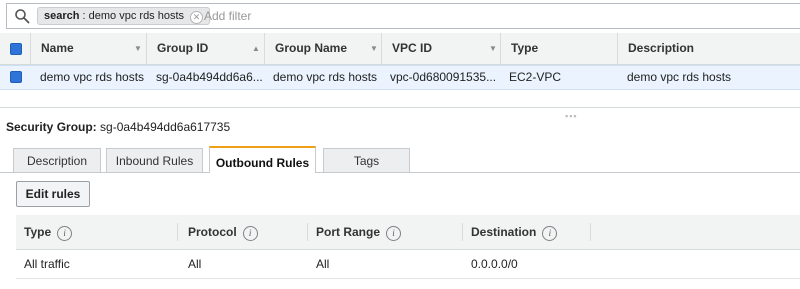 The height and width of the screenshot is (289, 800). Describe the element at coordinates (559, 48) in the screenshot. I see `column-header-type: Type` at that location.